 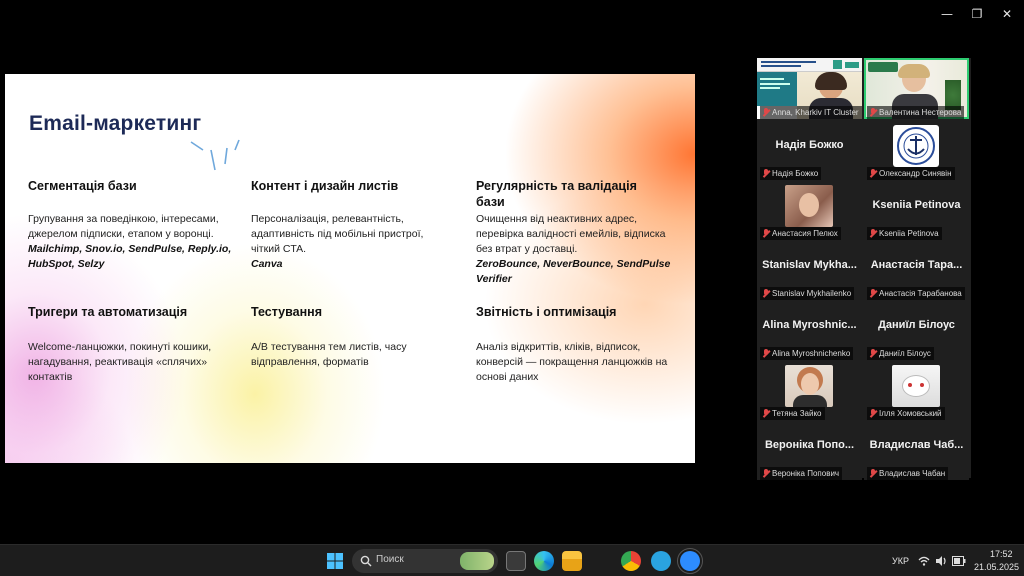 What do you see at coordinates (1007, 14) in the screenshot?
I see `close-button: ✕` at bounding box center [1007, 14].